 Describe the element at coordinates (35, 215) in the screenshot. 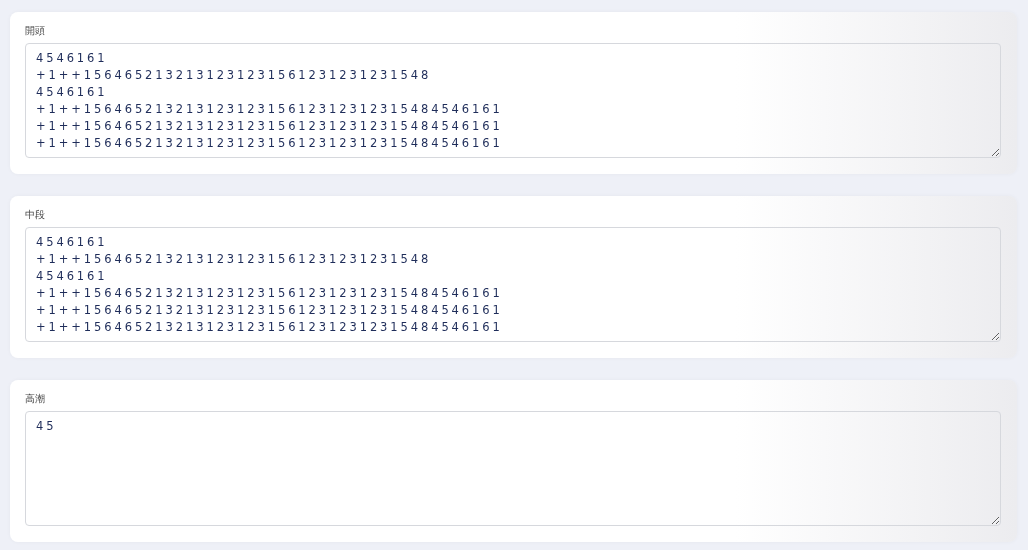

I see `field-label: 中段` at that location.